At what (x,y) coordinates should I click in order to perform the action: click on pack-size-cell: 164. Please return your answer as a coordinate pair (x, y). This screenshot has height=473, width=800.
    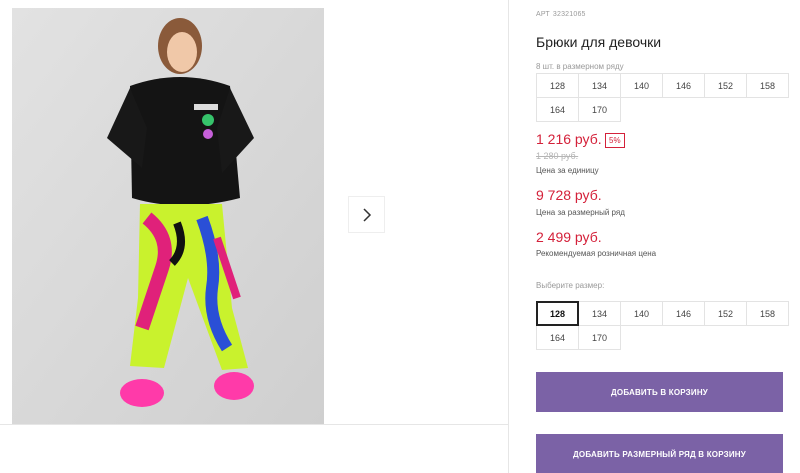
    Looking at the image, I should click on (557, 109).